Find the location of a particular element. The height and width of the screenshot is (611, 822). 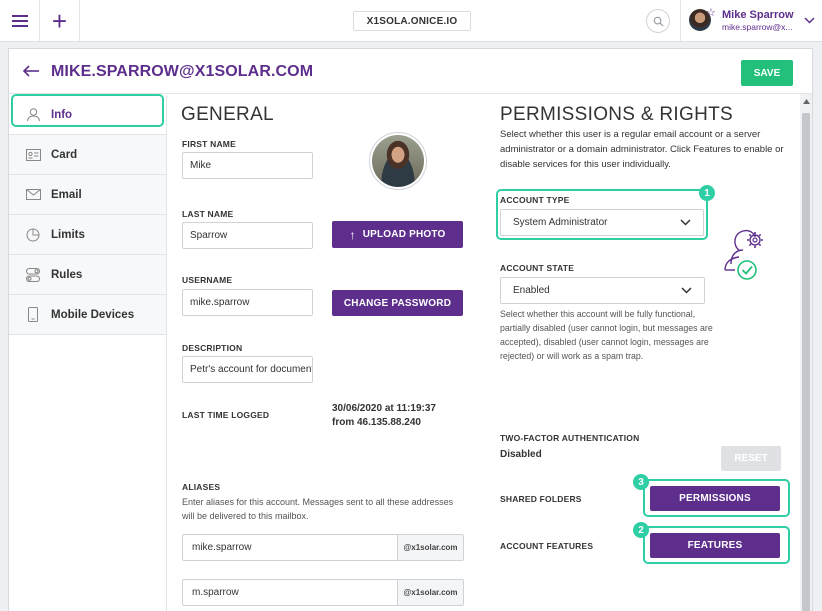

last-logged-time: 30/06/2020 at 11:19:37 is located at coordinates (384, 408).